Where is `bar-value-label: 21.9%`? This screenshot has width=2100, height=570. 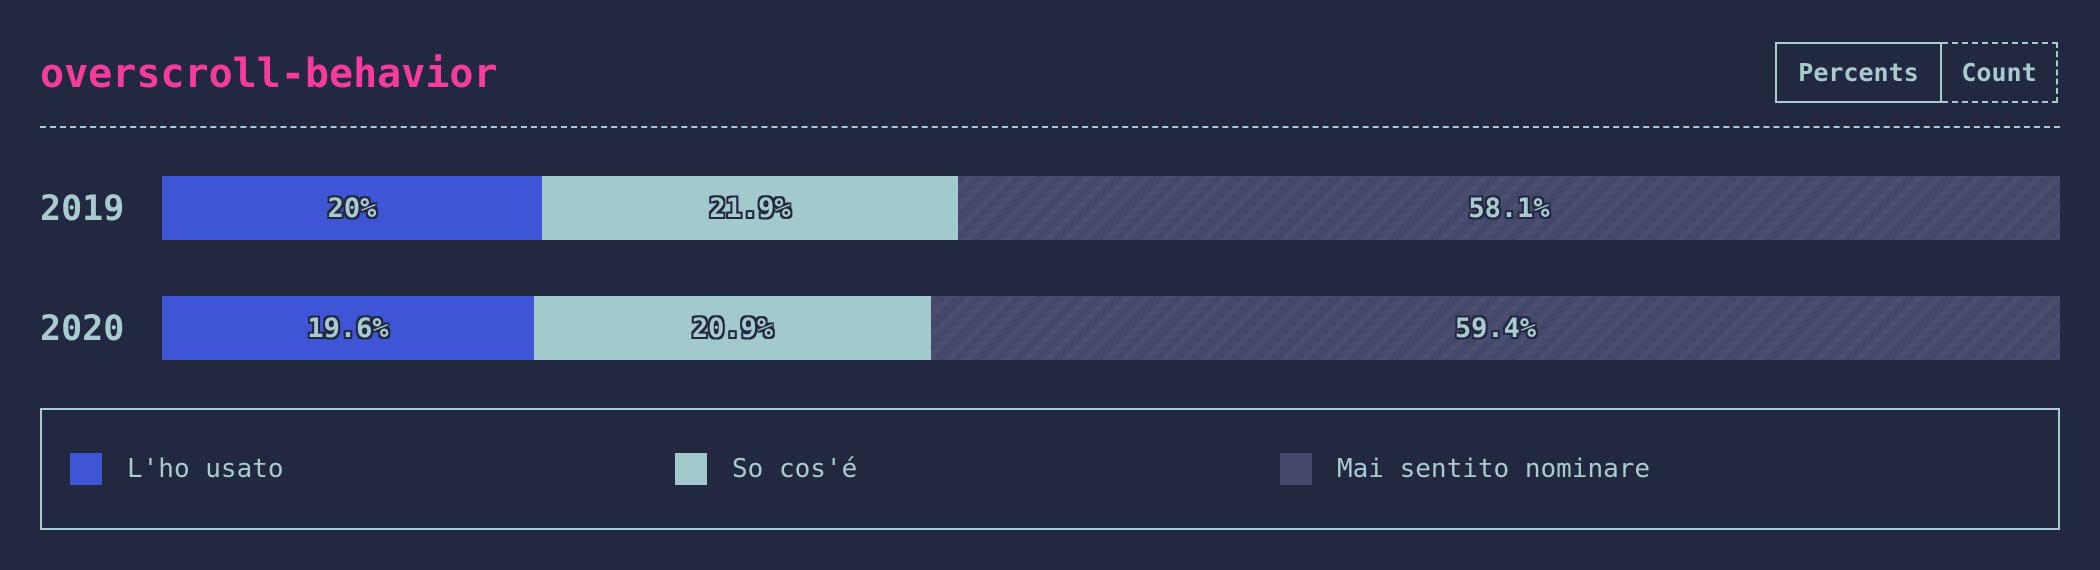 bar-value-label: 21.9% is located at coordinates (750, 208).